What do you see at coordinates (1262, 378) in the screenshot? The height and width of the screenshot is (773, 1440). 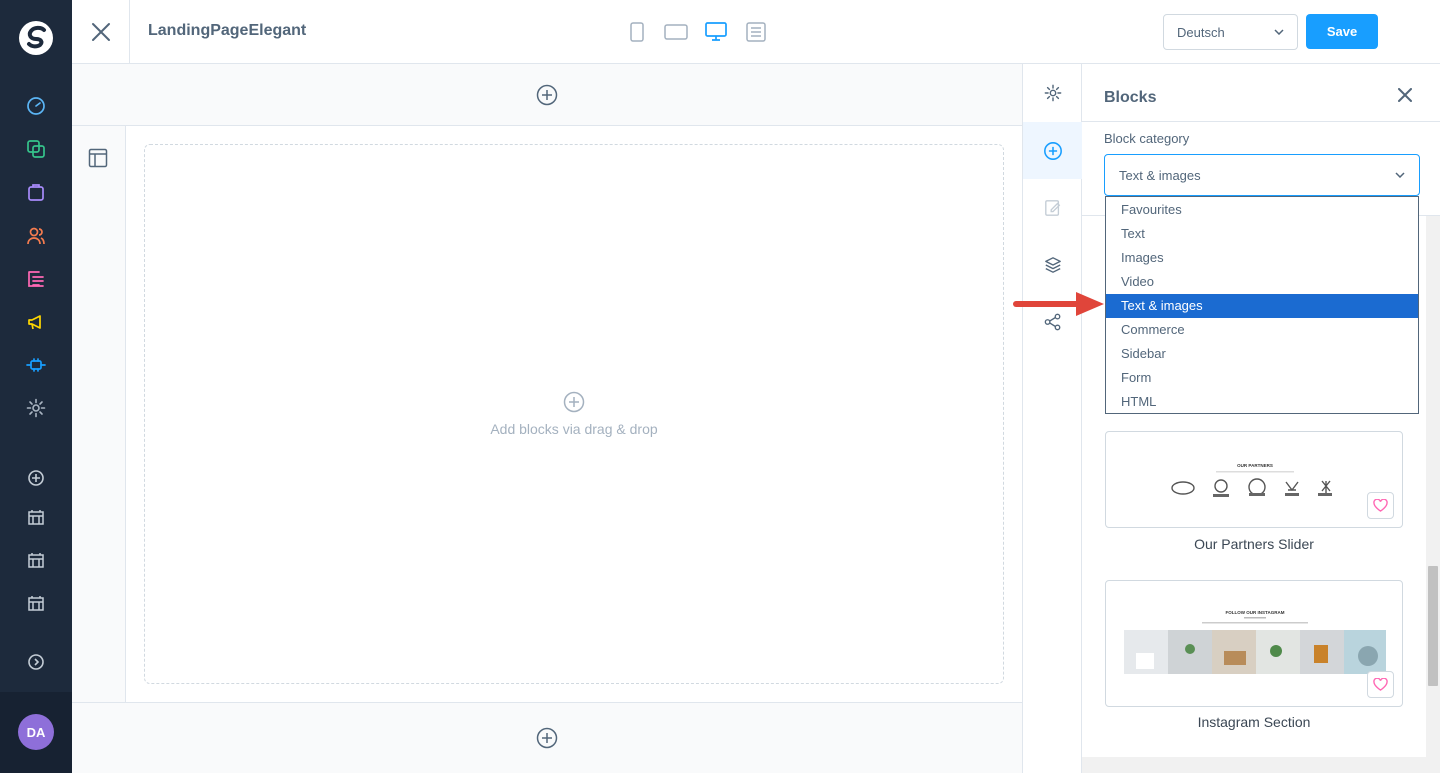 I see `dropdown-option: Form` at bounding box center [1262, 378].